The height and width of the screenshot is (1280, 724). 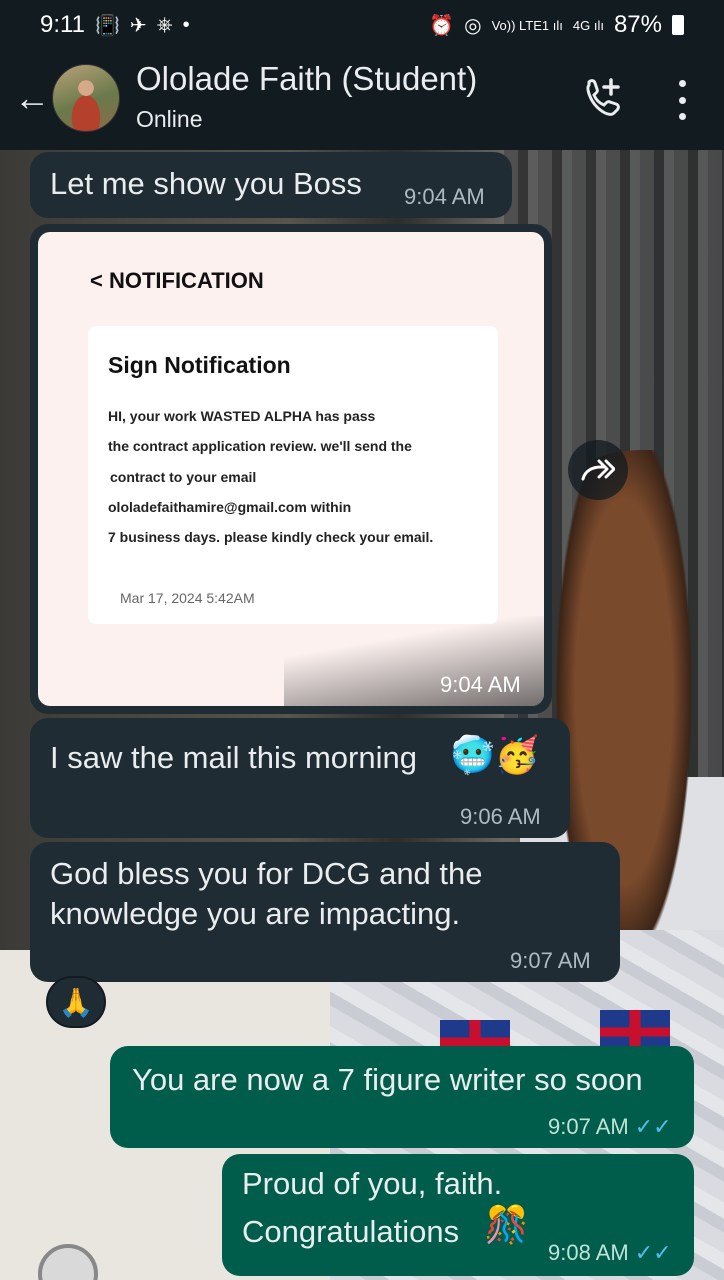 What do you see at coordinates (233, 757) in the screenshot?
I see `message-text: I saw the mail this morning` at bounding box center [233, 757].